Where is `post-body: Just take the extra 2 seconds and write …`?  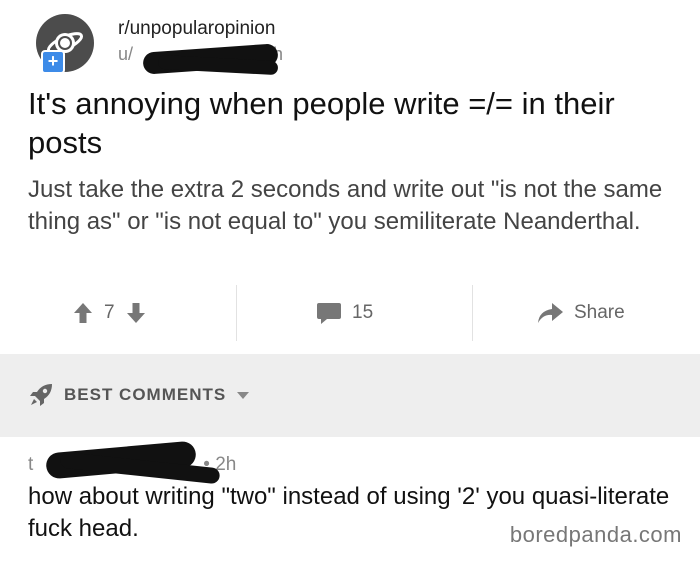
post-body: Just take the extra 2 seconds and write … is located at coordinates (345, 205).